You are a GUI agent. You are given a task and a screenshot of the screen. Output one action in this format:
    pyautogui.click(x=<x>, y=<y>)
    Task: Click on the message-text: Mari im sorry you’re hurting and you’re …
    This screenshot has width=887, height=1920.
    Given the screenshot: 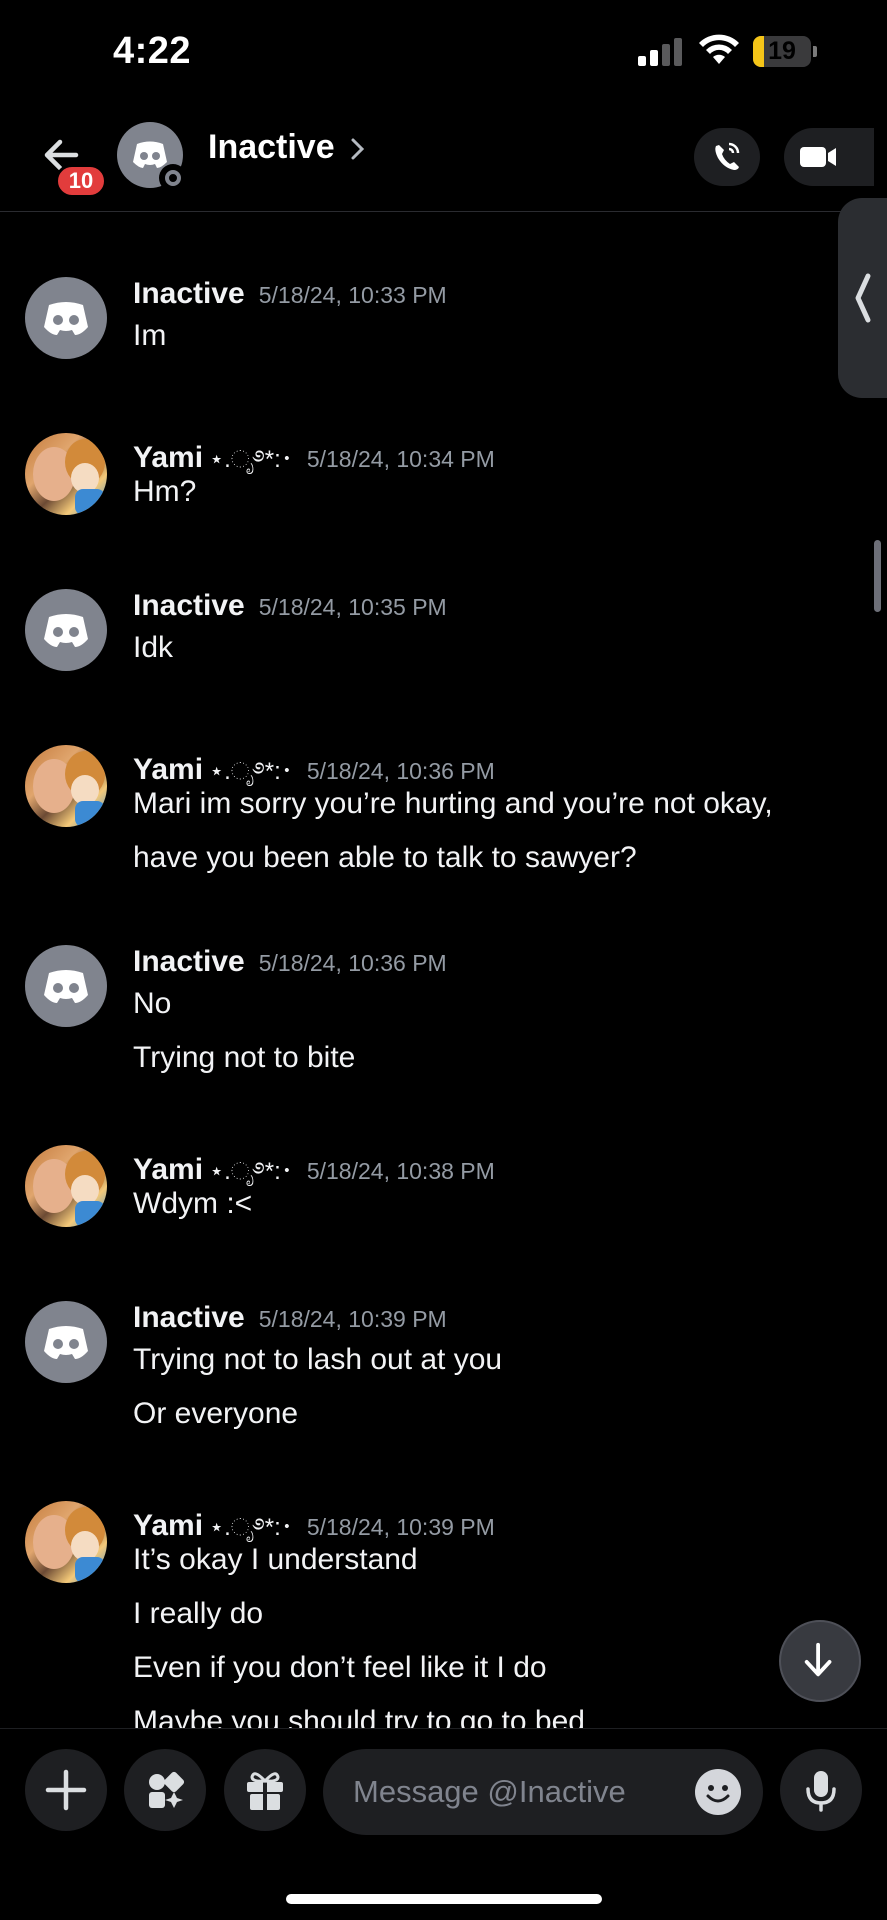 What is the action you would take?
    pyautogui.click(x=453, y=804)
    